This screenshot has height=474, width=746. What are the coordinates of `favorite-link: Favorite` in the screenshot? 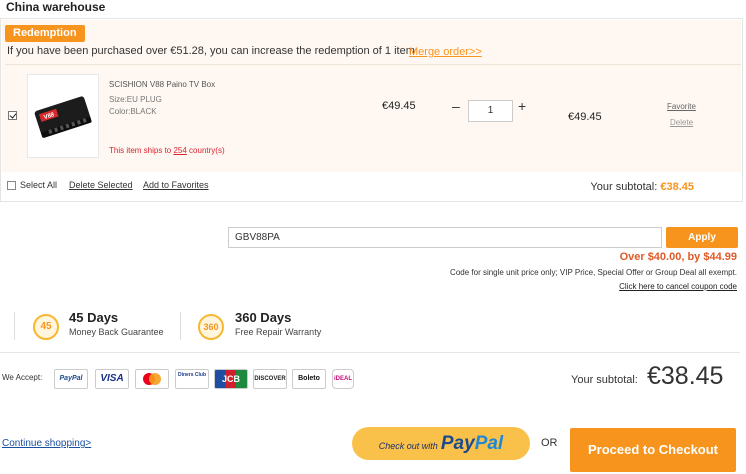 It's located at (681, 106).